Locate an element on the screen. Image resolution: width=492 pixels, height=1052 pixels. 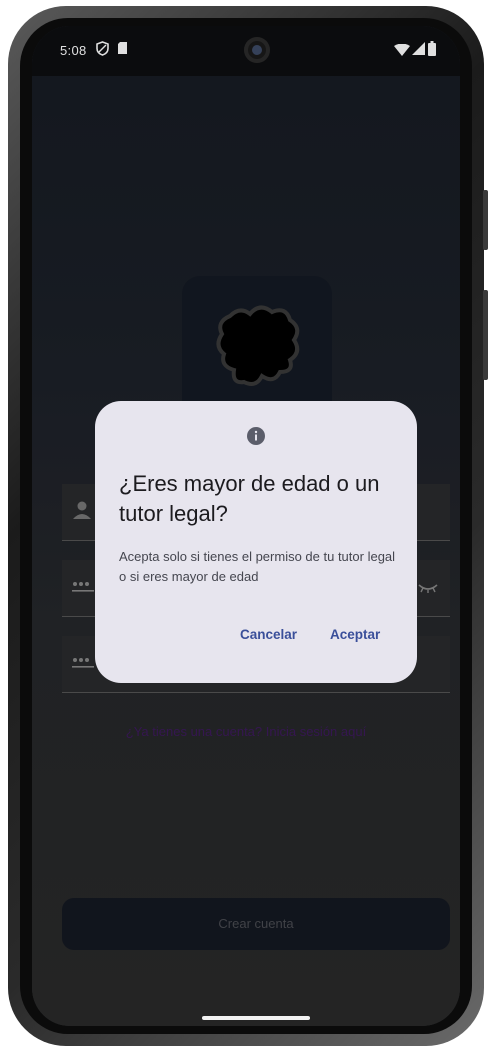
power-button is located at coordinates (485, 335).